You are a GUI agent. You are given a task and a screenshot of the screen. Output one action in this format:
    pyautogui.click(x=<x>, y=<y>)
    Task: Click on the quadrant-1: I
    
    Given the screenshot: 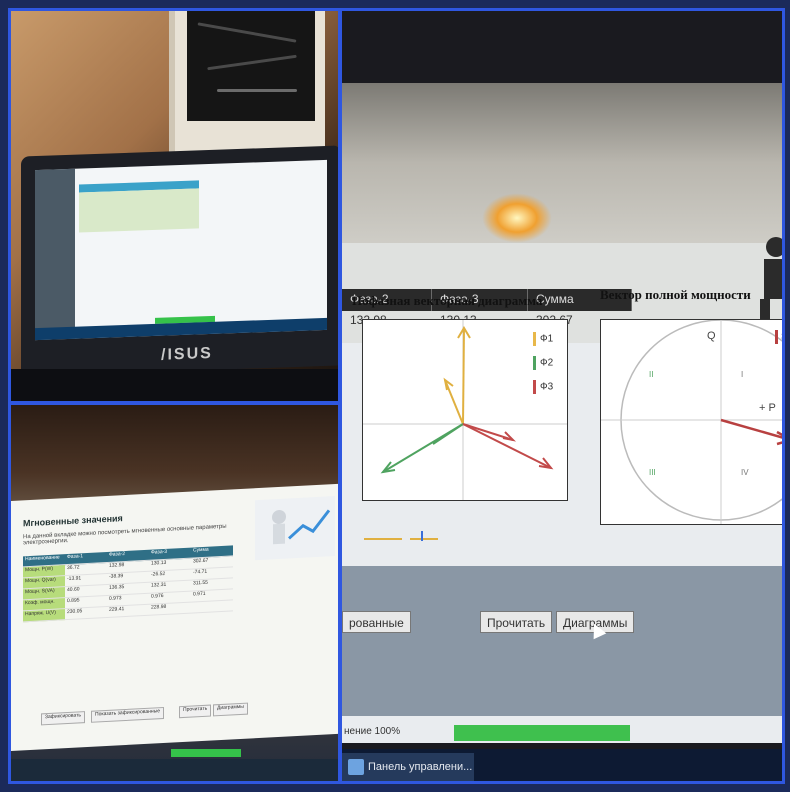 What is the action you would take?
    pyautogui.click(x=742, y=374)
    